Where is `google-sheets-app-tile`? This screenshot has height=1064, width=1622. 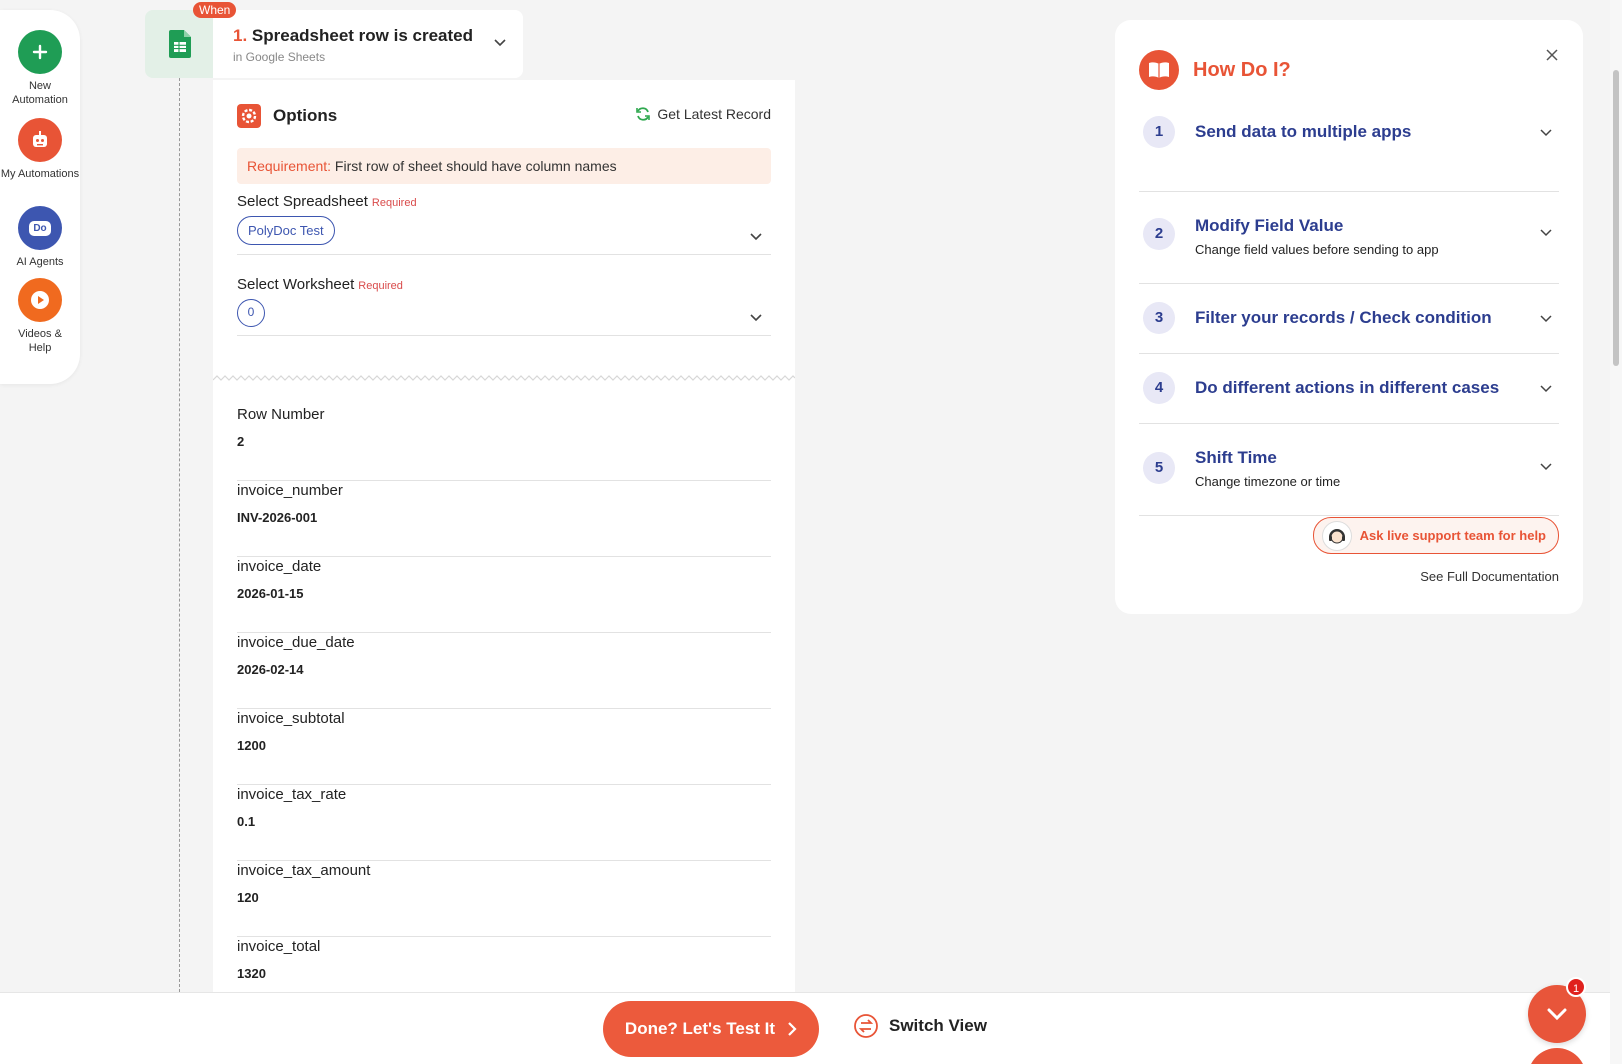 google-sheets-app-tile is located at coordinates (180, 44).